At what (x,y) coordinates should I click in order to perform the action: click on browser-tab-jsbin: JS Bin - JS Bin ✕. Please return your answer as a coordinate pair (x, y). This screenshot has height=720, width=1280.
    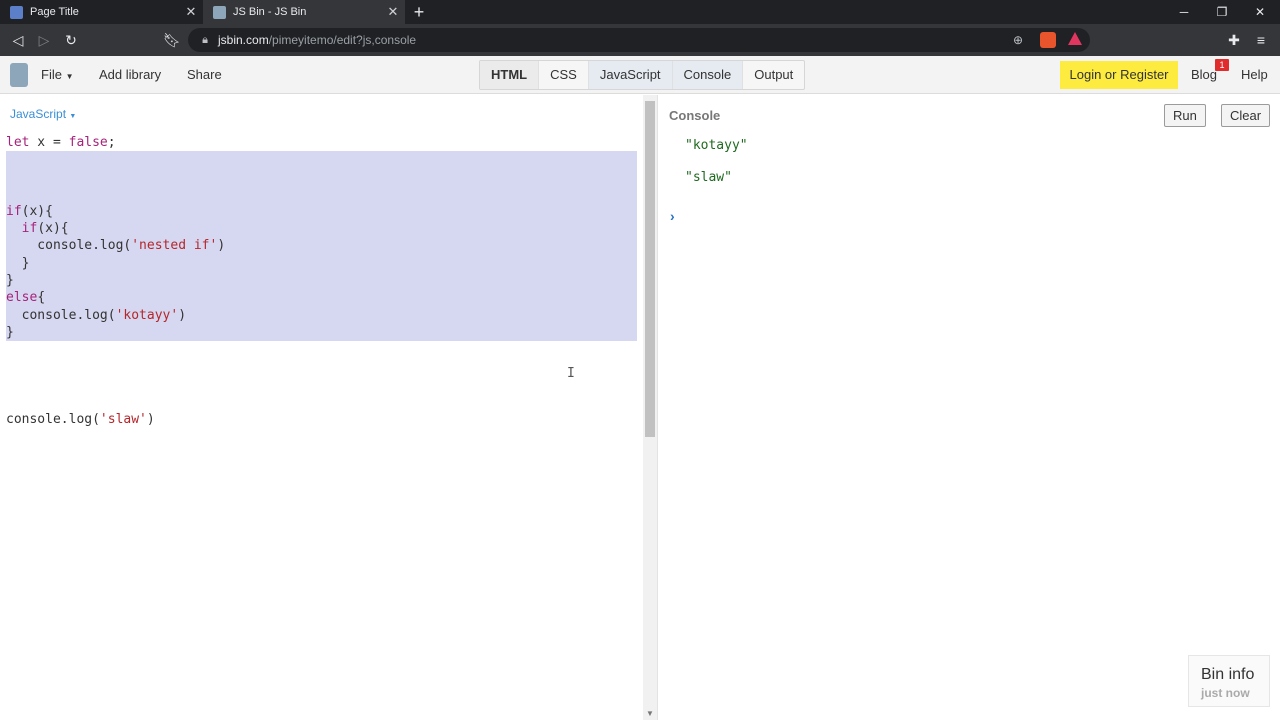
    Looking at the image, I should click on (304, 12).